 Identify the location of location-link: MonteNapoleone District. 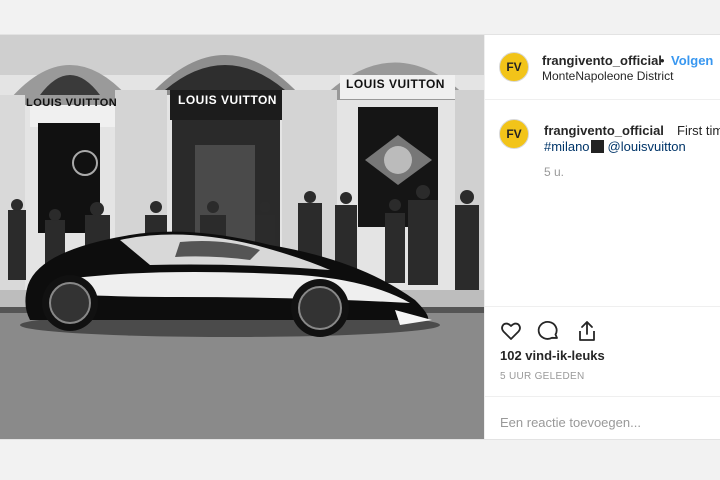
(607, 76).